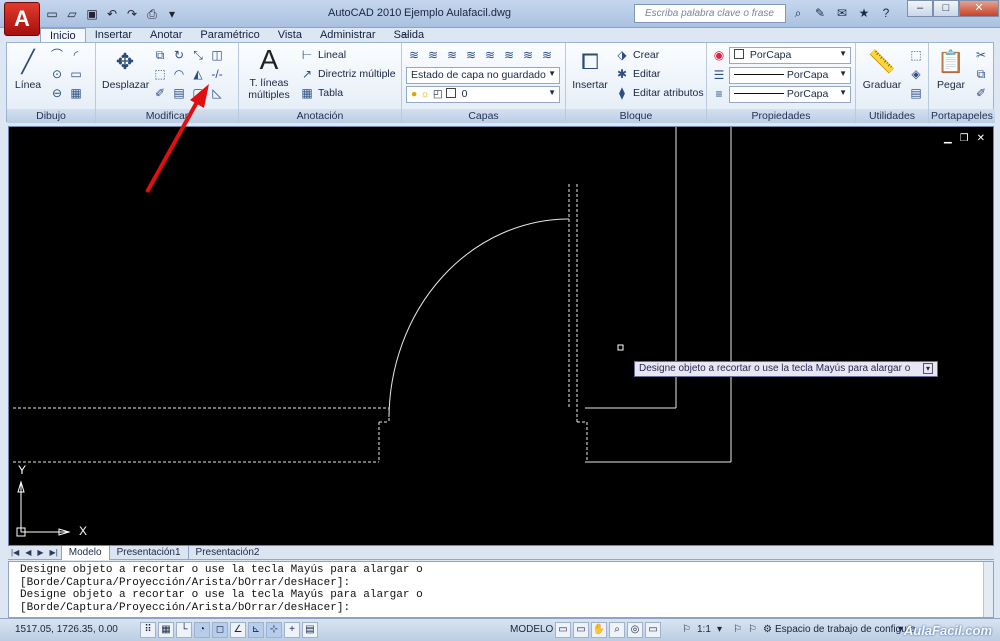 The image size is (1000, 641). I want to click on edit-attributes-button: ⧫ Editar atributos, so click(659, 93).